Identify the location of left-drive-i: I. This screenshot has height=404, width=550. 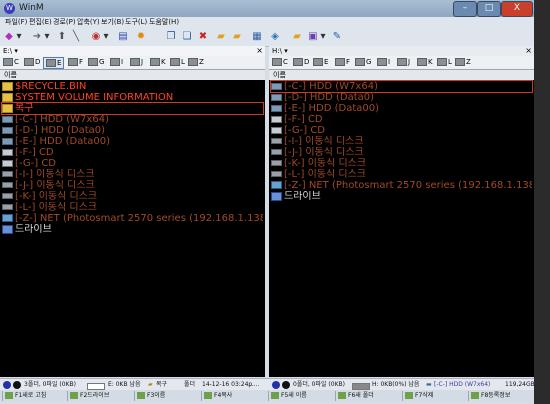
(116, 62).